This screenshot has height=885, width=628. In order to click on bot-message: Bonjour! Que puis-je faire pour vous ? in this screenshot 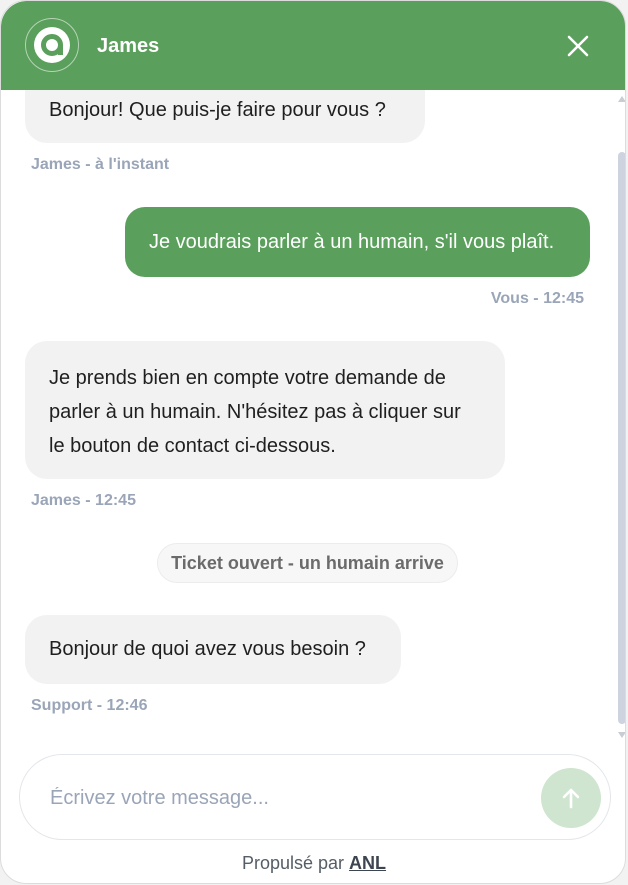, I will do `click(225, 116)`.